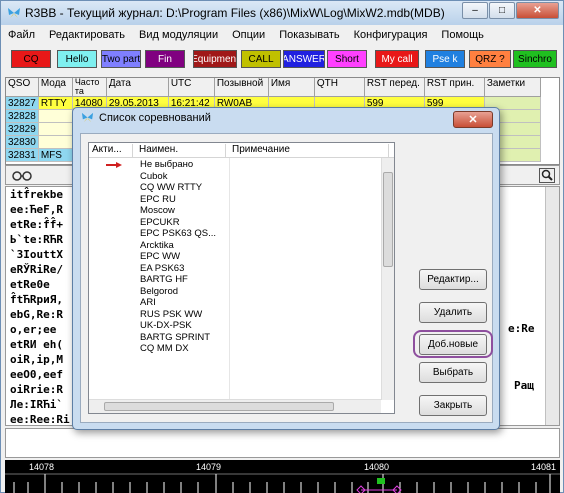  Describe the element at coordinates (475, 10) in the screenshot. I see `minimize-button: –` at that location.